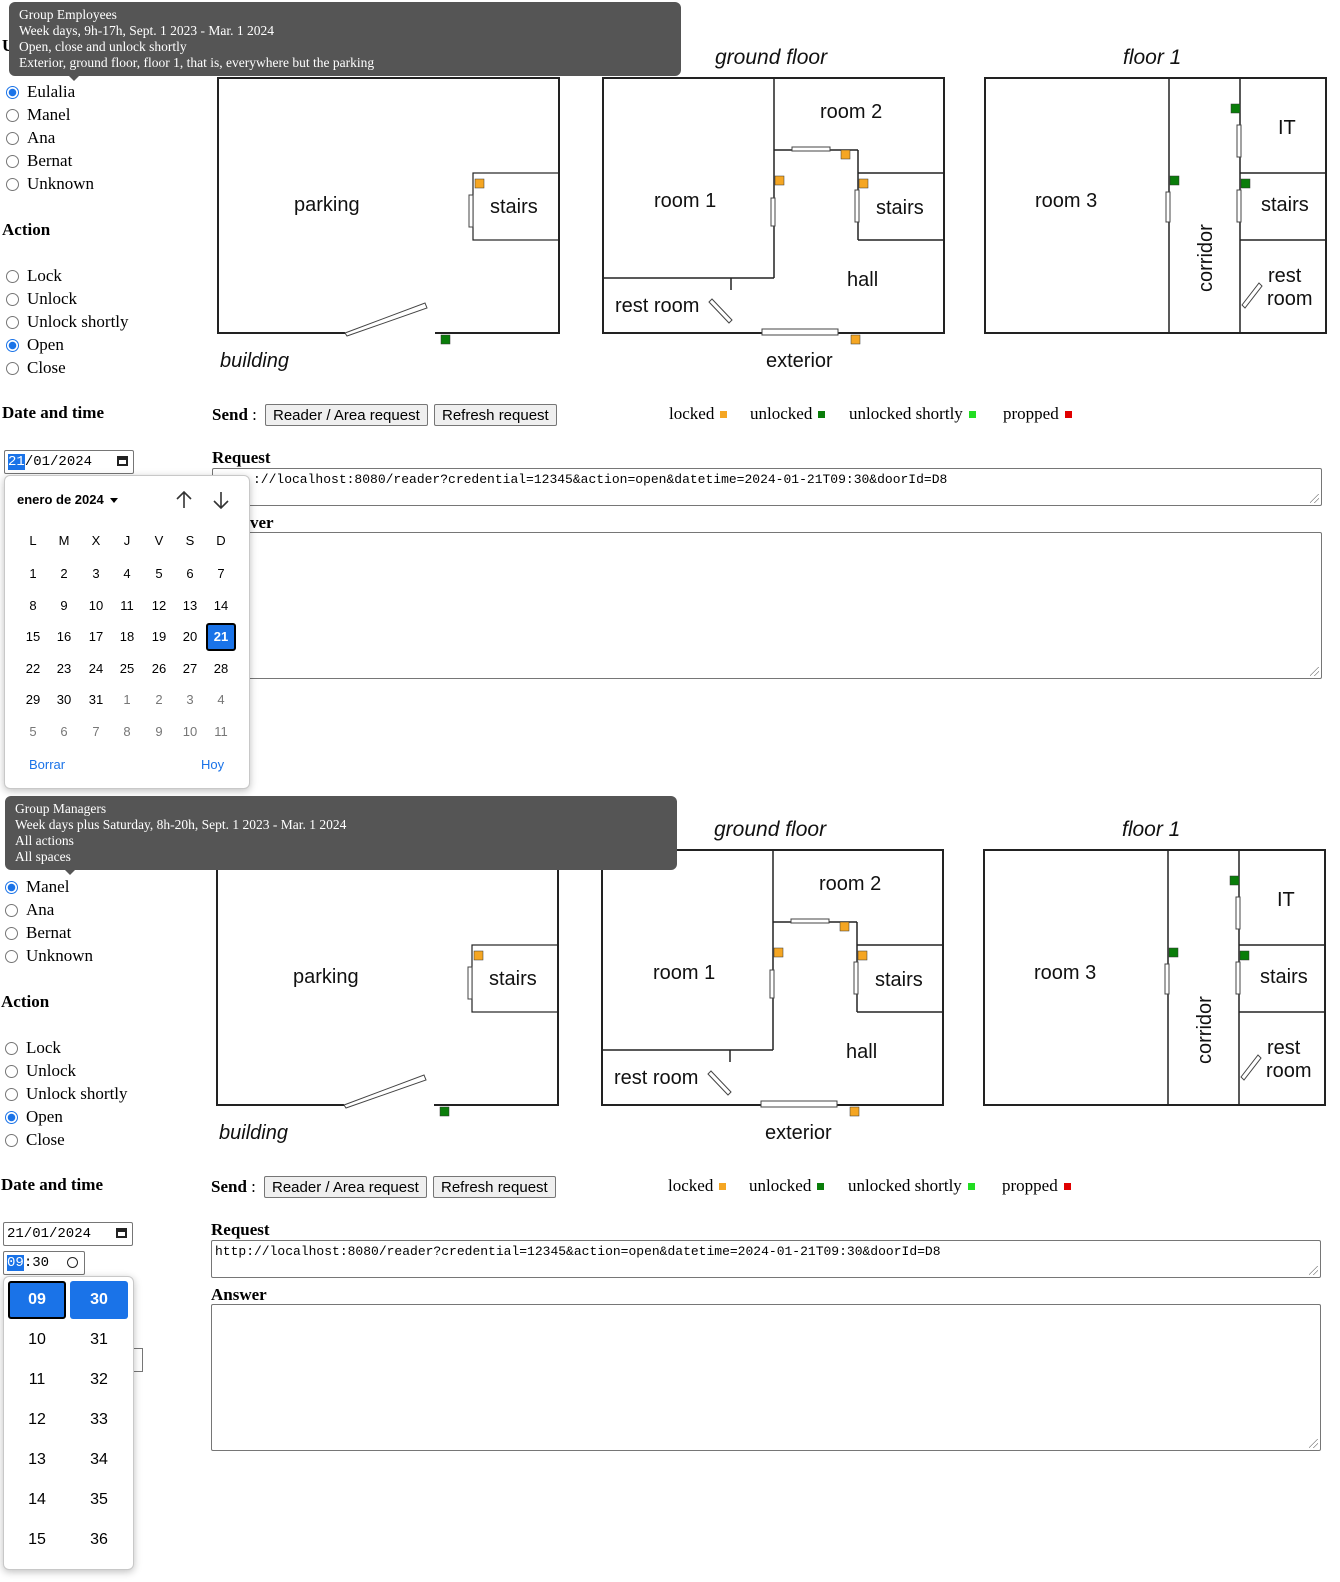 The width and height of the screenshot is (1340, 1582). What do you see at coordinates (64, 700) in the screenshot?
I see `calendar-day: 30` at bounding box center [64, 700].